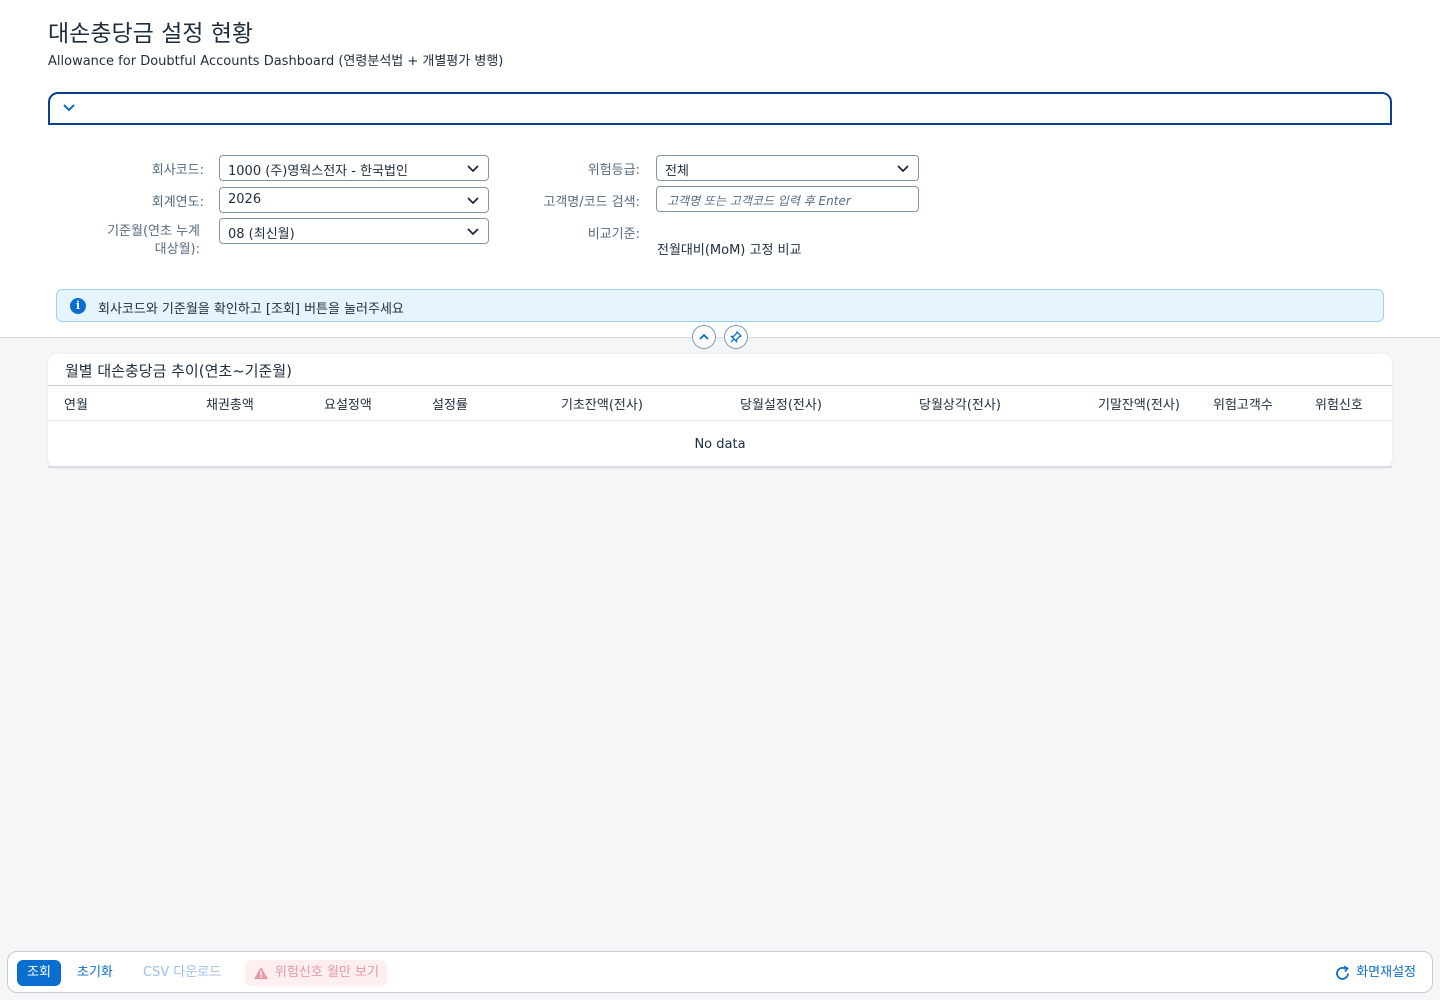 This screenshot has width=1440, height=1000. Describe the element at coordinates (78, 306) in the screenshot. I see `info-icon: i` at that location.